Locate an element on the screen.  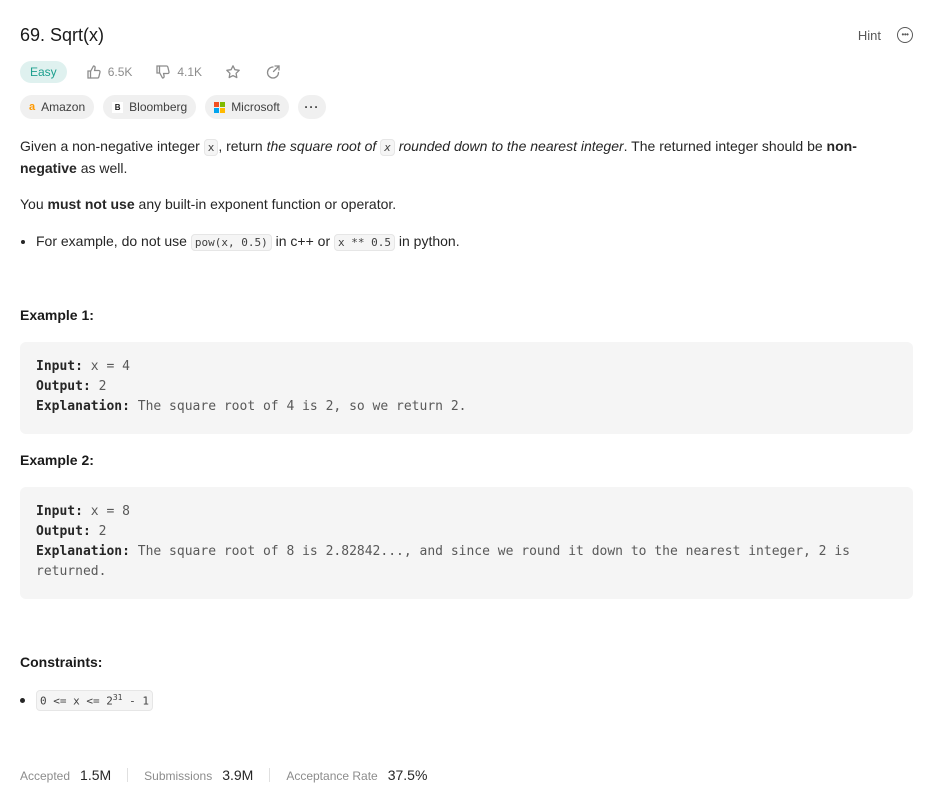
company-tag-bloomberg: B Bloomberg is located at coordinates (150, 107).